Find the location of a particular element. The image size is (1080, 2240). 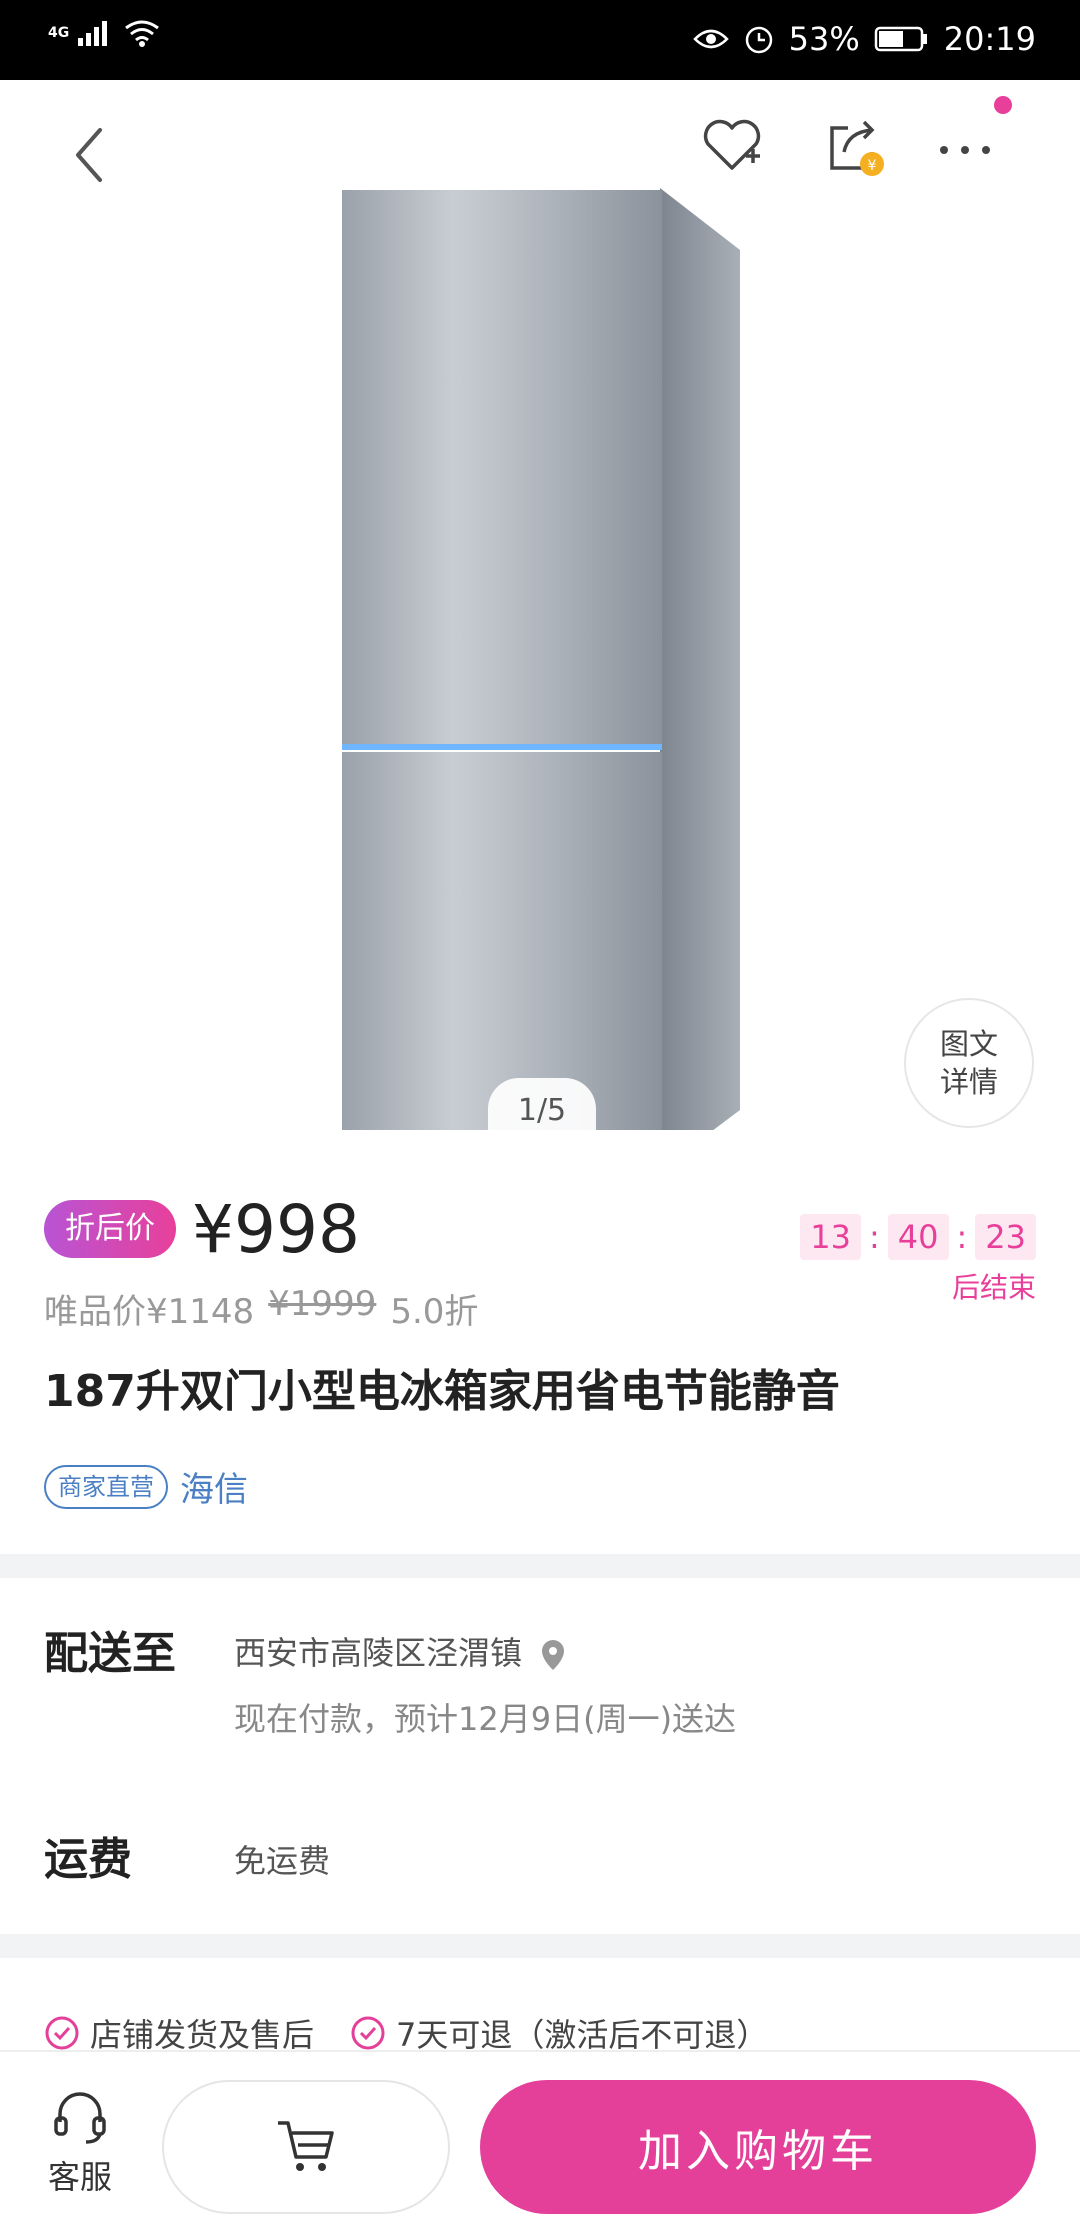

top-toolbar: ¥ is located at coordinates (540, 145).